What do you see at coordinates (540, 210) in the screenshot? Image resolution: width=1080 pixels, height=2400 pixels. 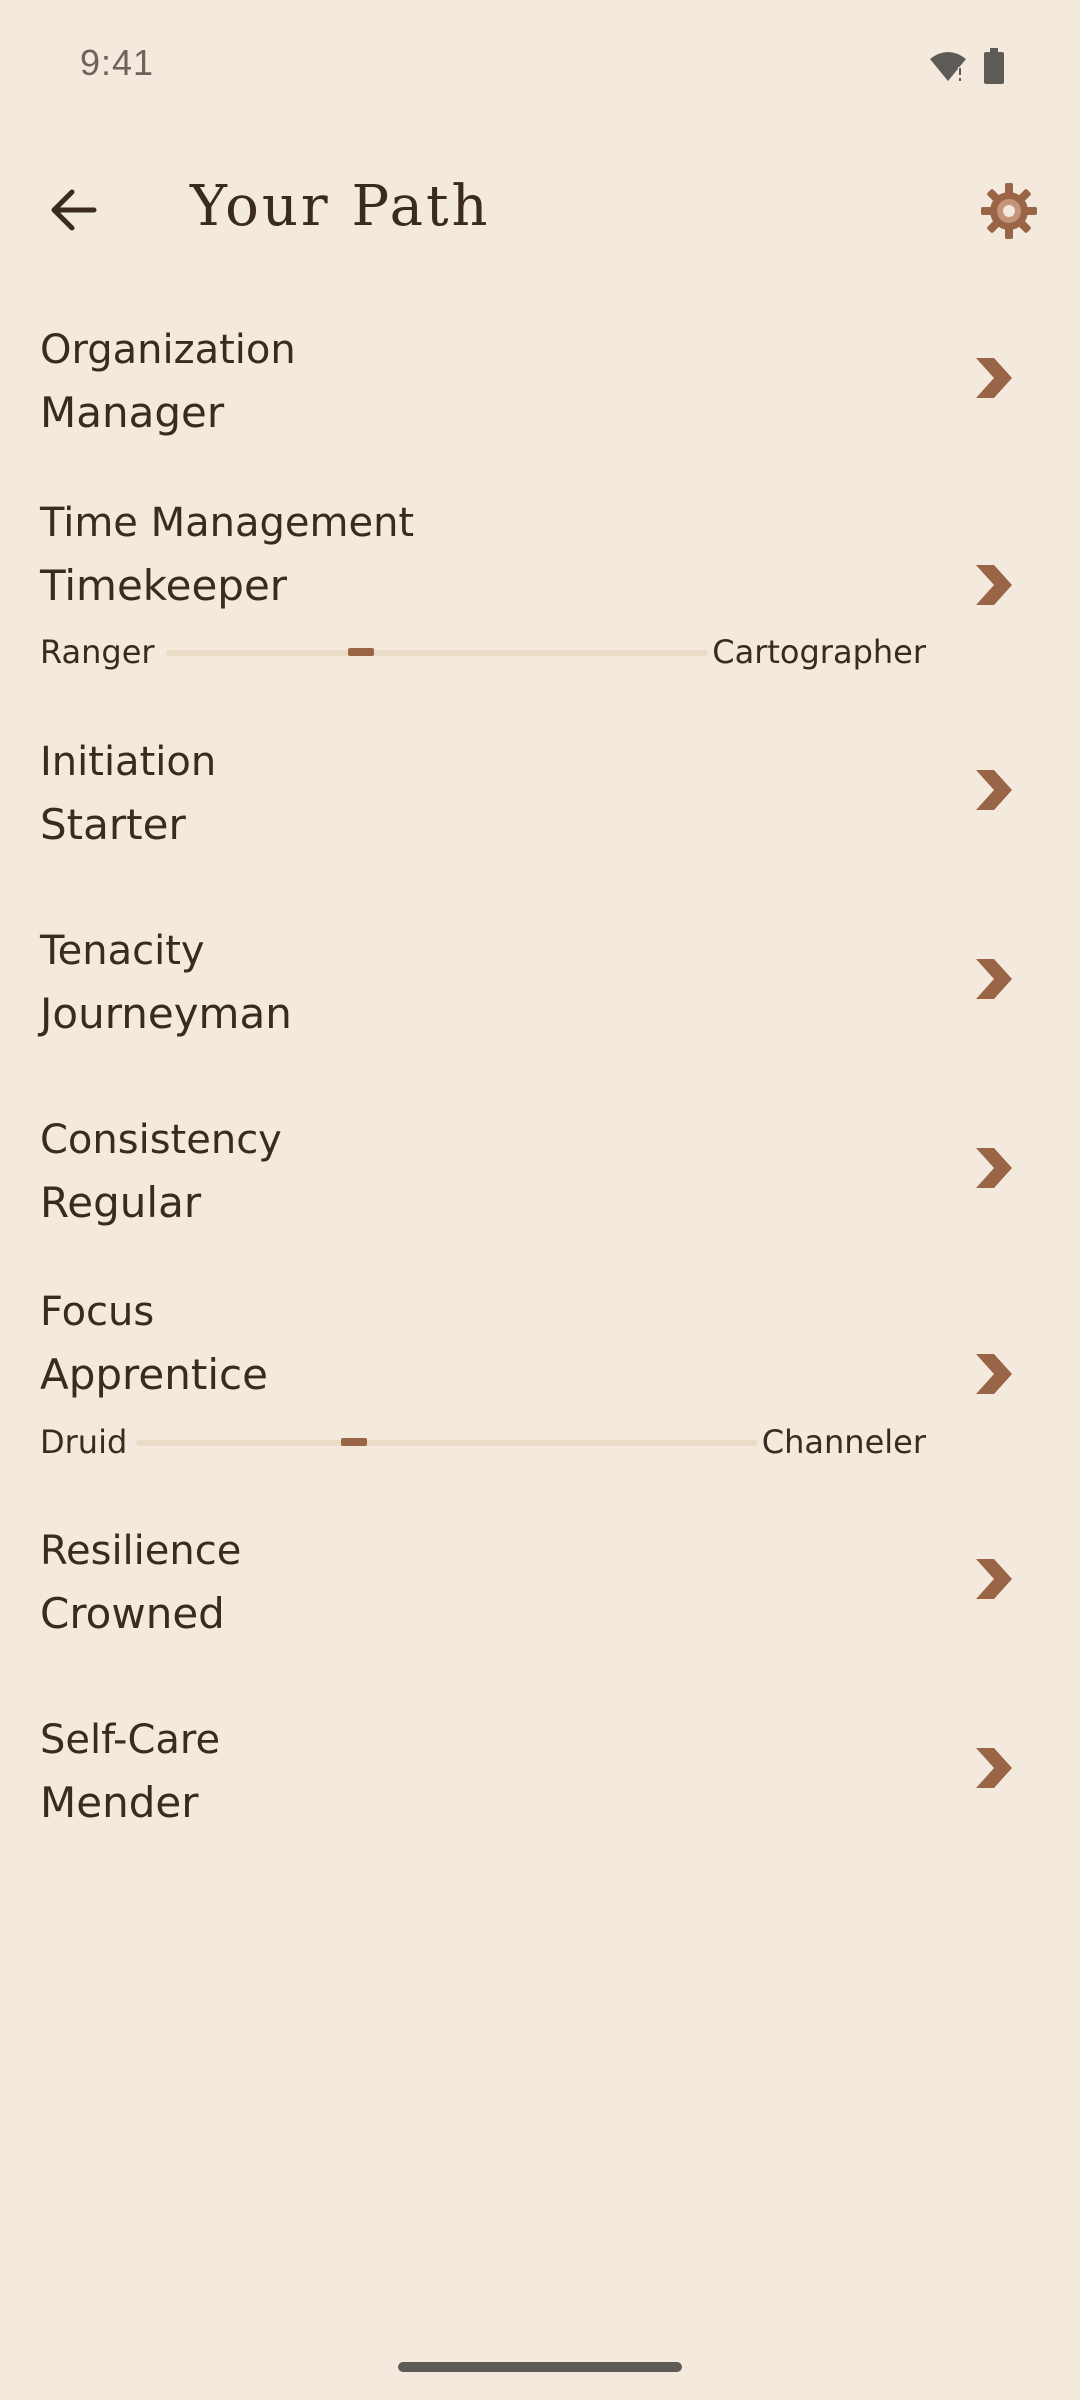 I see `app-bar: Your Path` at bounding box center [540, 210].